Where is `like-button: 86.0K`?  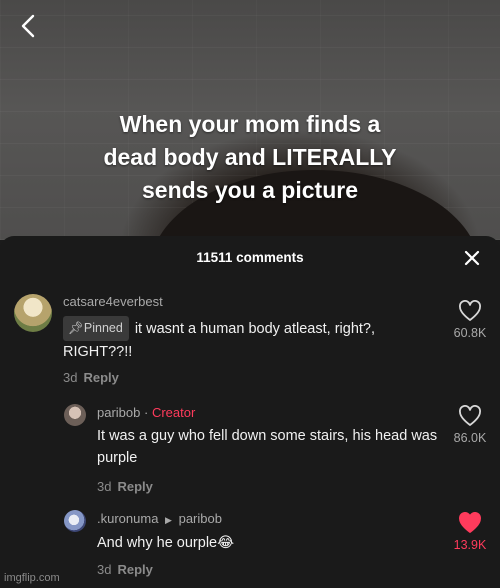 like-button: 86.0K is located at coordinates (470, 425).